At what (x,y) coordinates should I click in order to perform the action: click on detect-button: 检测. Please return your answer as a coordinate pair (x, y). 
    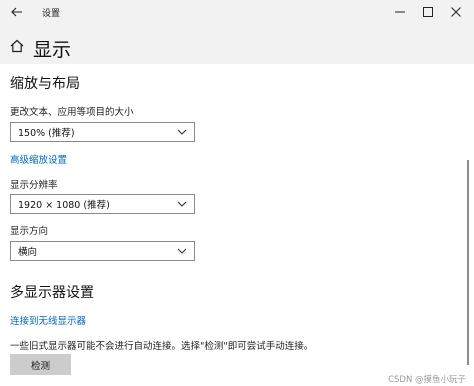
    Looking at the image, I should click on (40, 364).